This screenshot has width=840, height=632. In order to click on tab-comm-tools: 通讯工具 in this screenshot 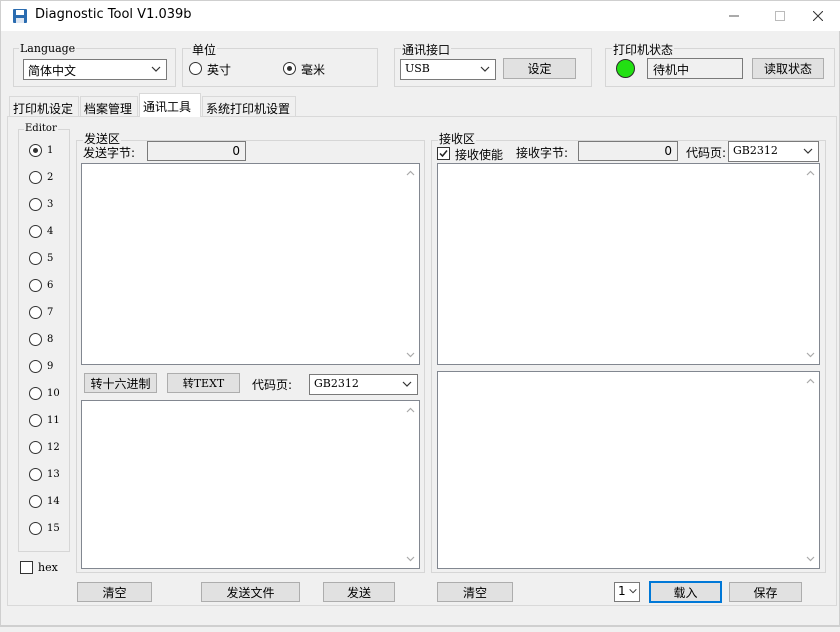, I will do `click(170, 105)`.